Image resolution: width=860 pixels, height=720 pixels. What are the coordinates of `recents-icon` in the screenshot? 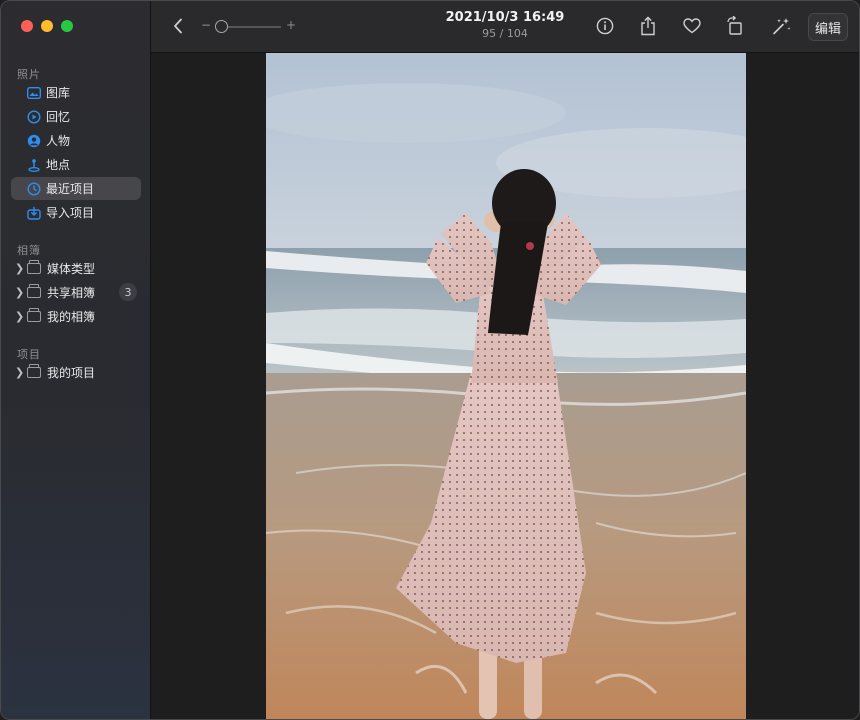 It's located at (34, 188).